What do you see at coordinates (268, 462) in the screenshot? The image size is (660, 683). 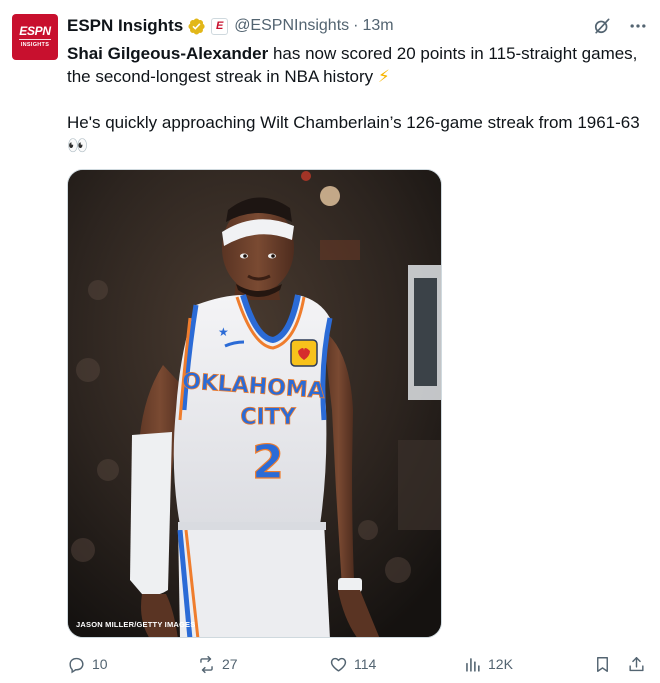 I see `jersey-number: 2` at bounding box center [268, 462].